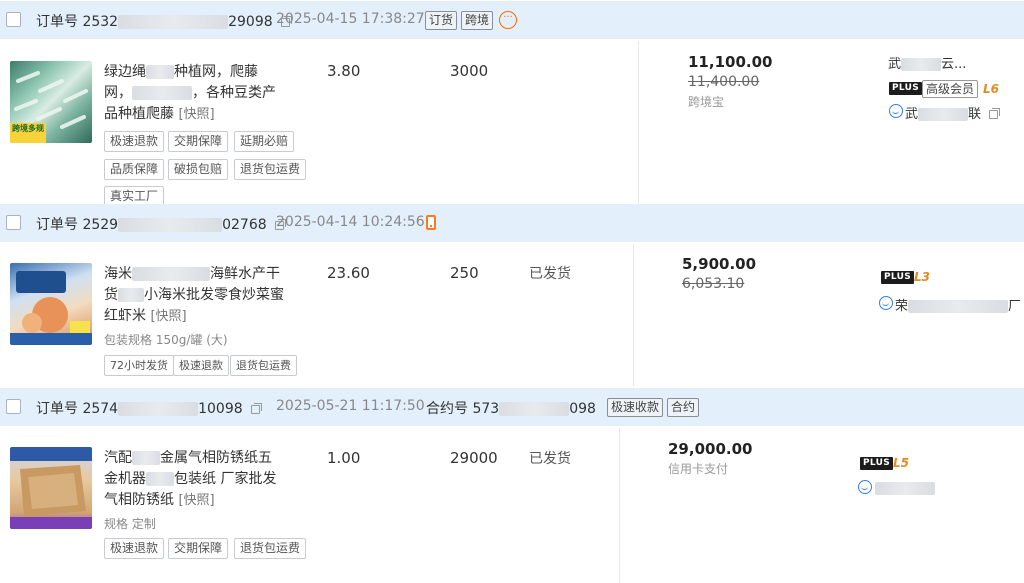 The width and height of the screenshot is (1024, 583). Describe the element at coordinates (344, 71) in the screenshot. I see `unit-price: 3.80` at that location.